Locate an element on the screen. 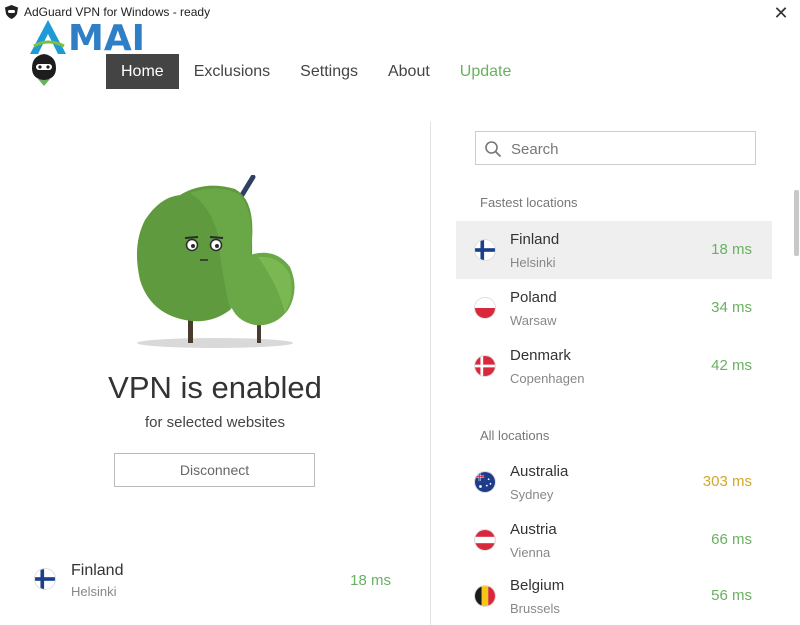 The height and width of the screenshot is (625, 800). disconnect-button: Disconnect is located at coordinates (214, 470).